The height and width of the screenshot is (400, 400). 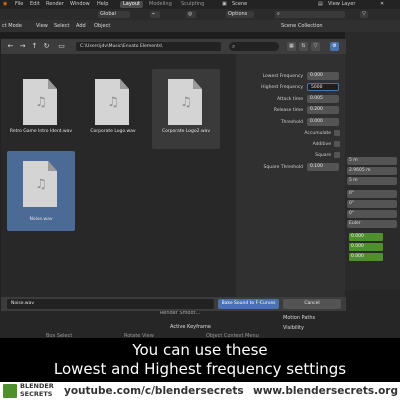 What do you see at coordinates (337, 133) in the screenshot?
I see `accumulate-checkbox` at bounding box center [337, 133].